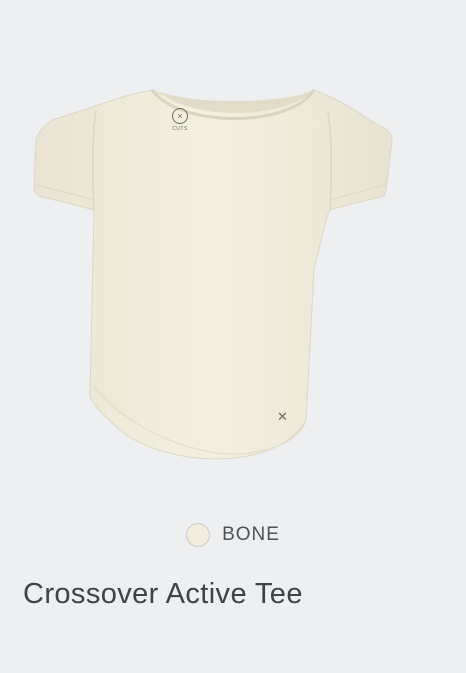 This screenshot has height=673, width=466. Describe the element at coordinates (282, 416) in the screenshot. I see `crossover-x-icon: ✕` at that location.